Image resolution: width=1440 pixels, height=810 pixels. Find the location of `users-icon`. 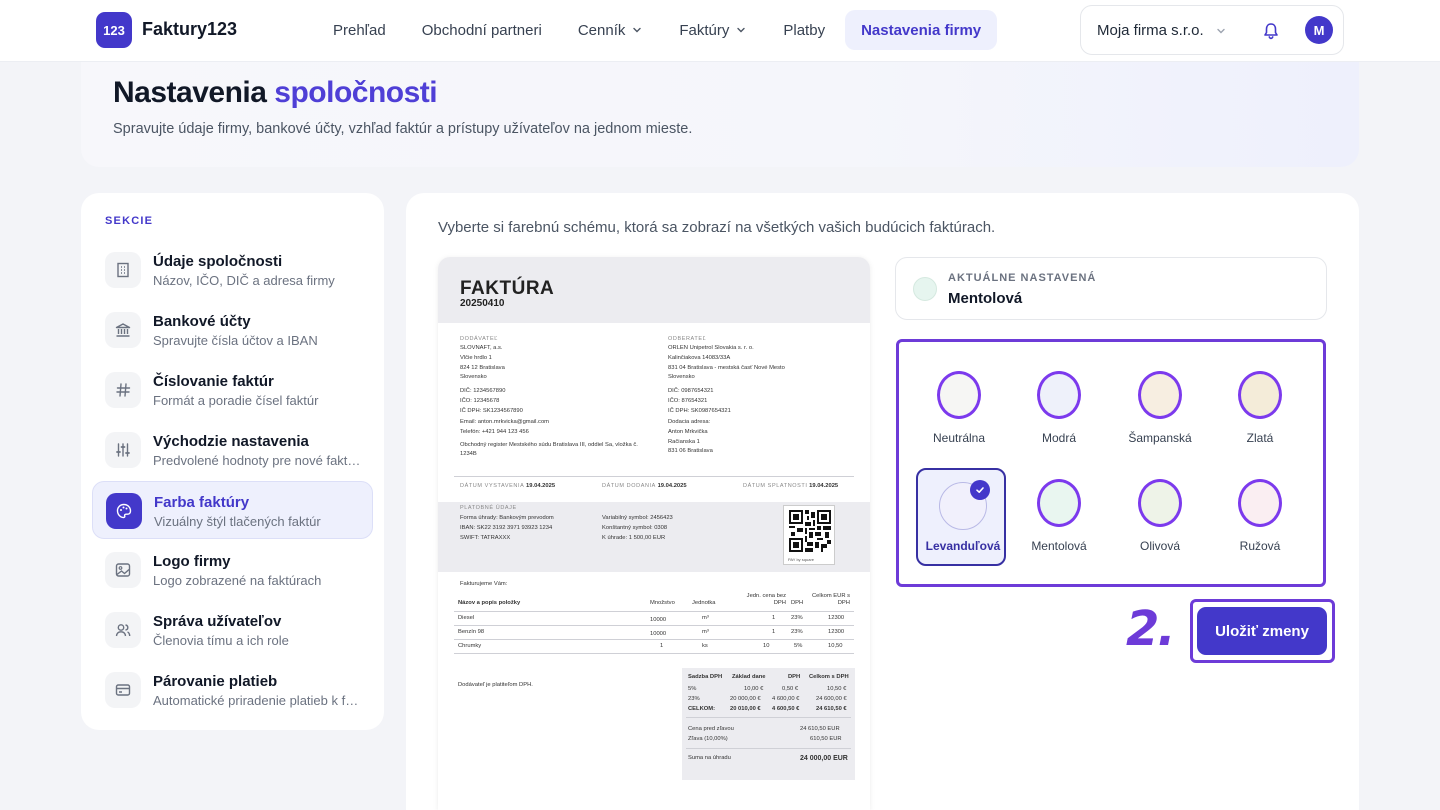

users-icon is located at coordinates (123, 630).